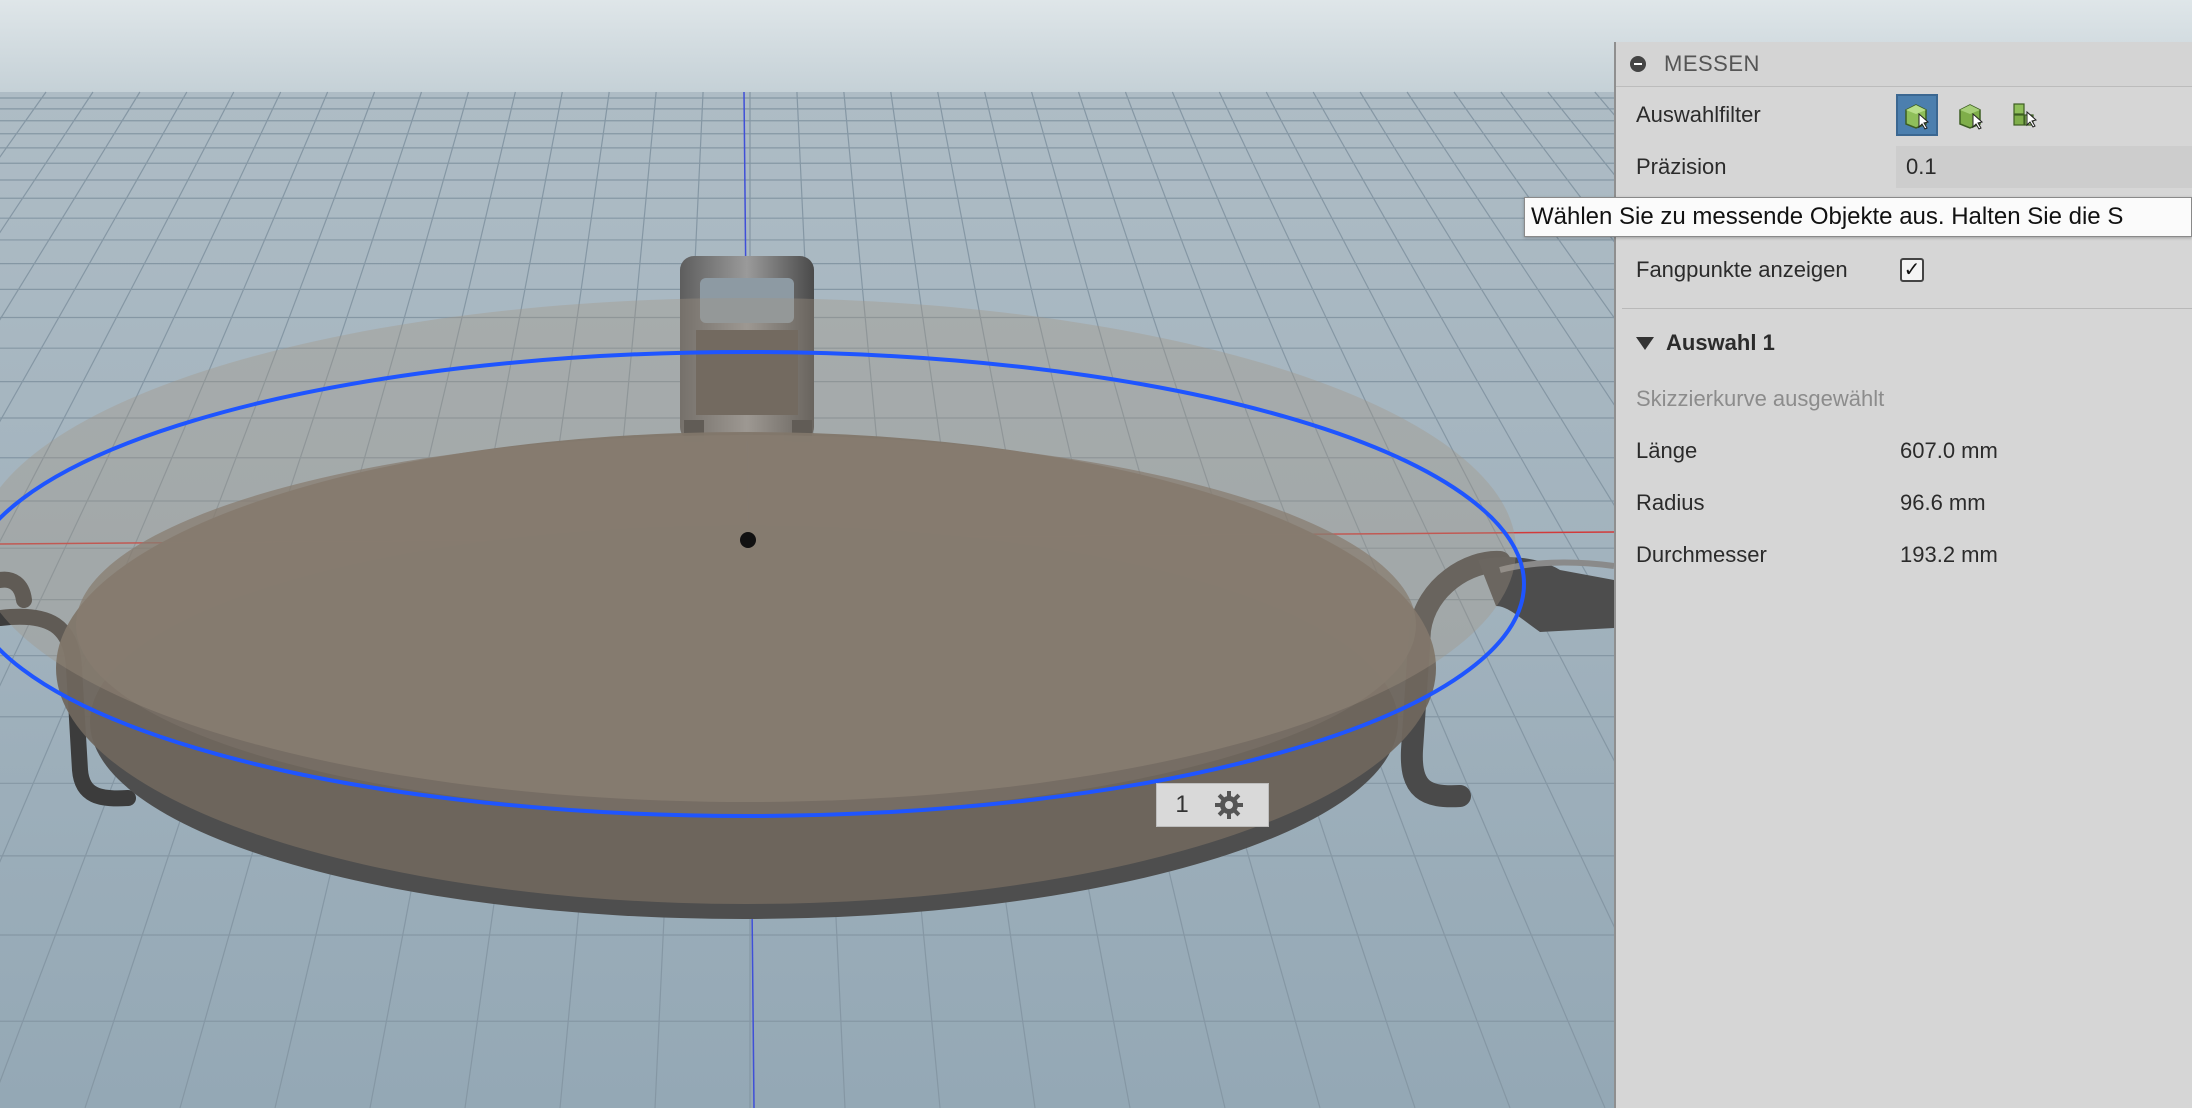 The image size is (2192, 1108). I want to click on result-row: Durchmesser 193.2 mm, so click(1904, 555).